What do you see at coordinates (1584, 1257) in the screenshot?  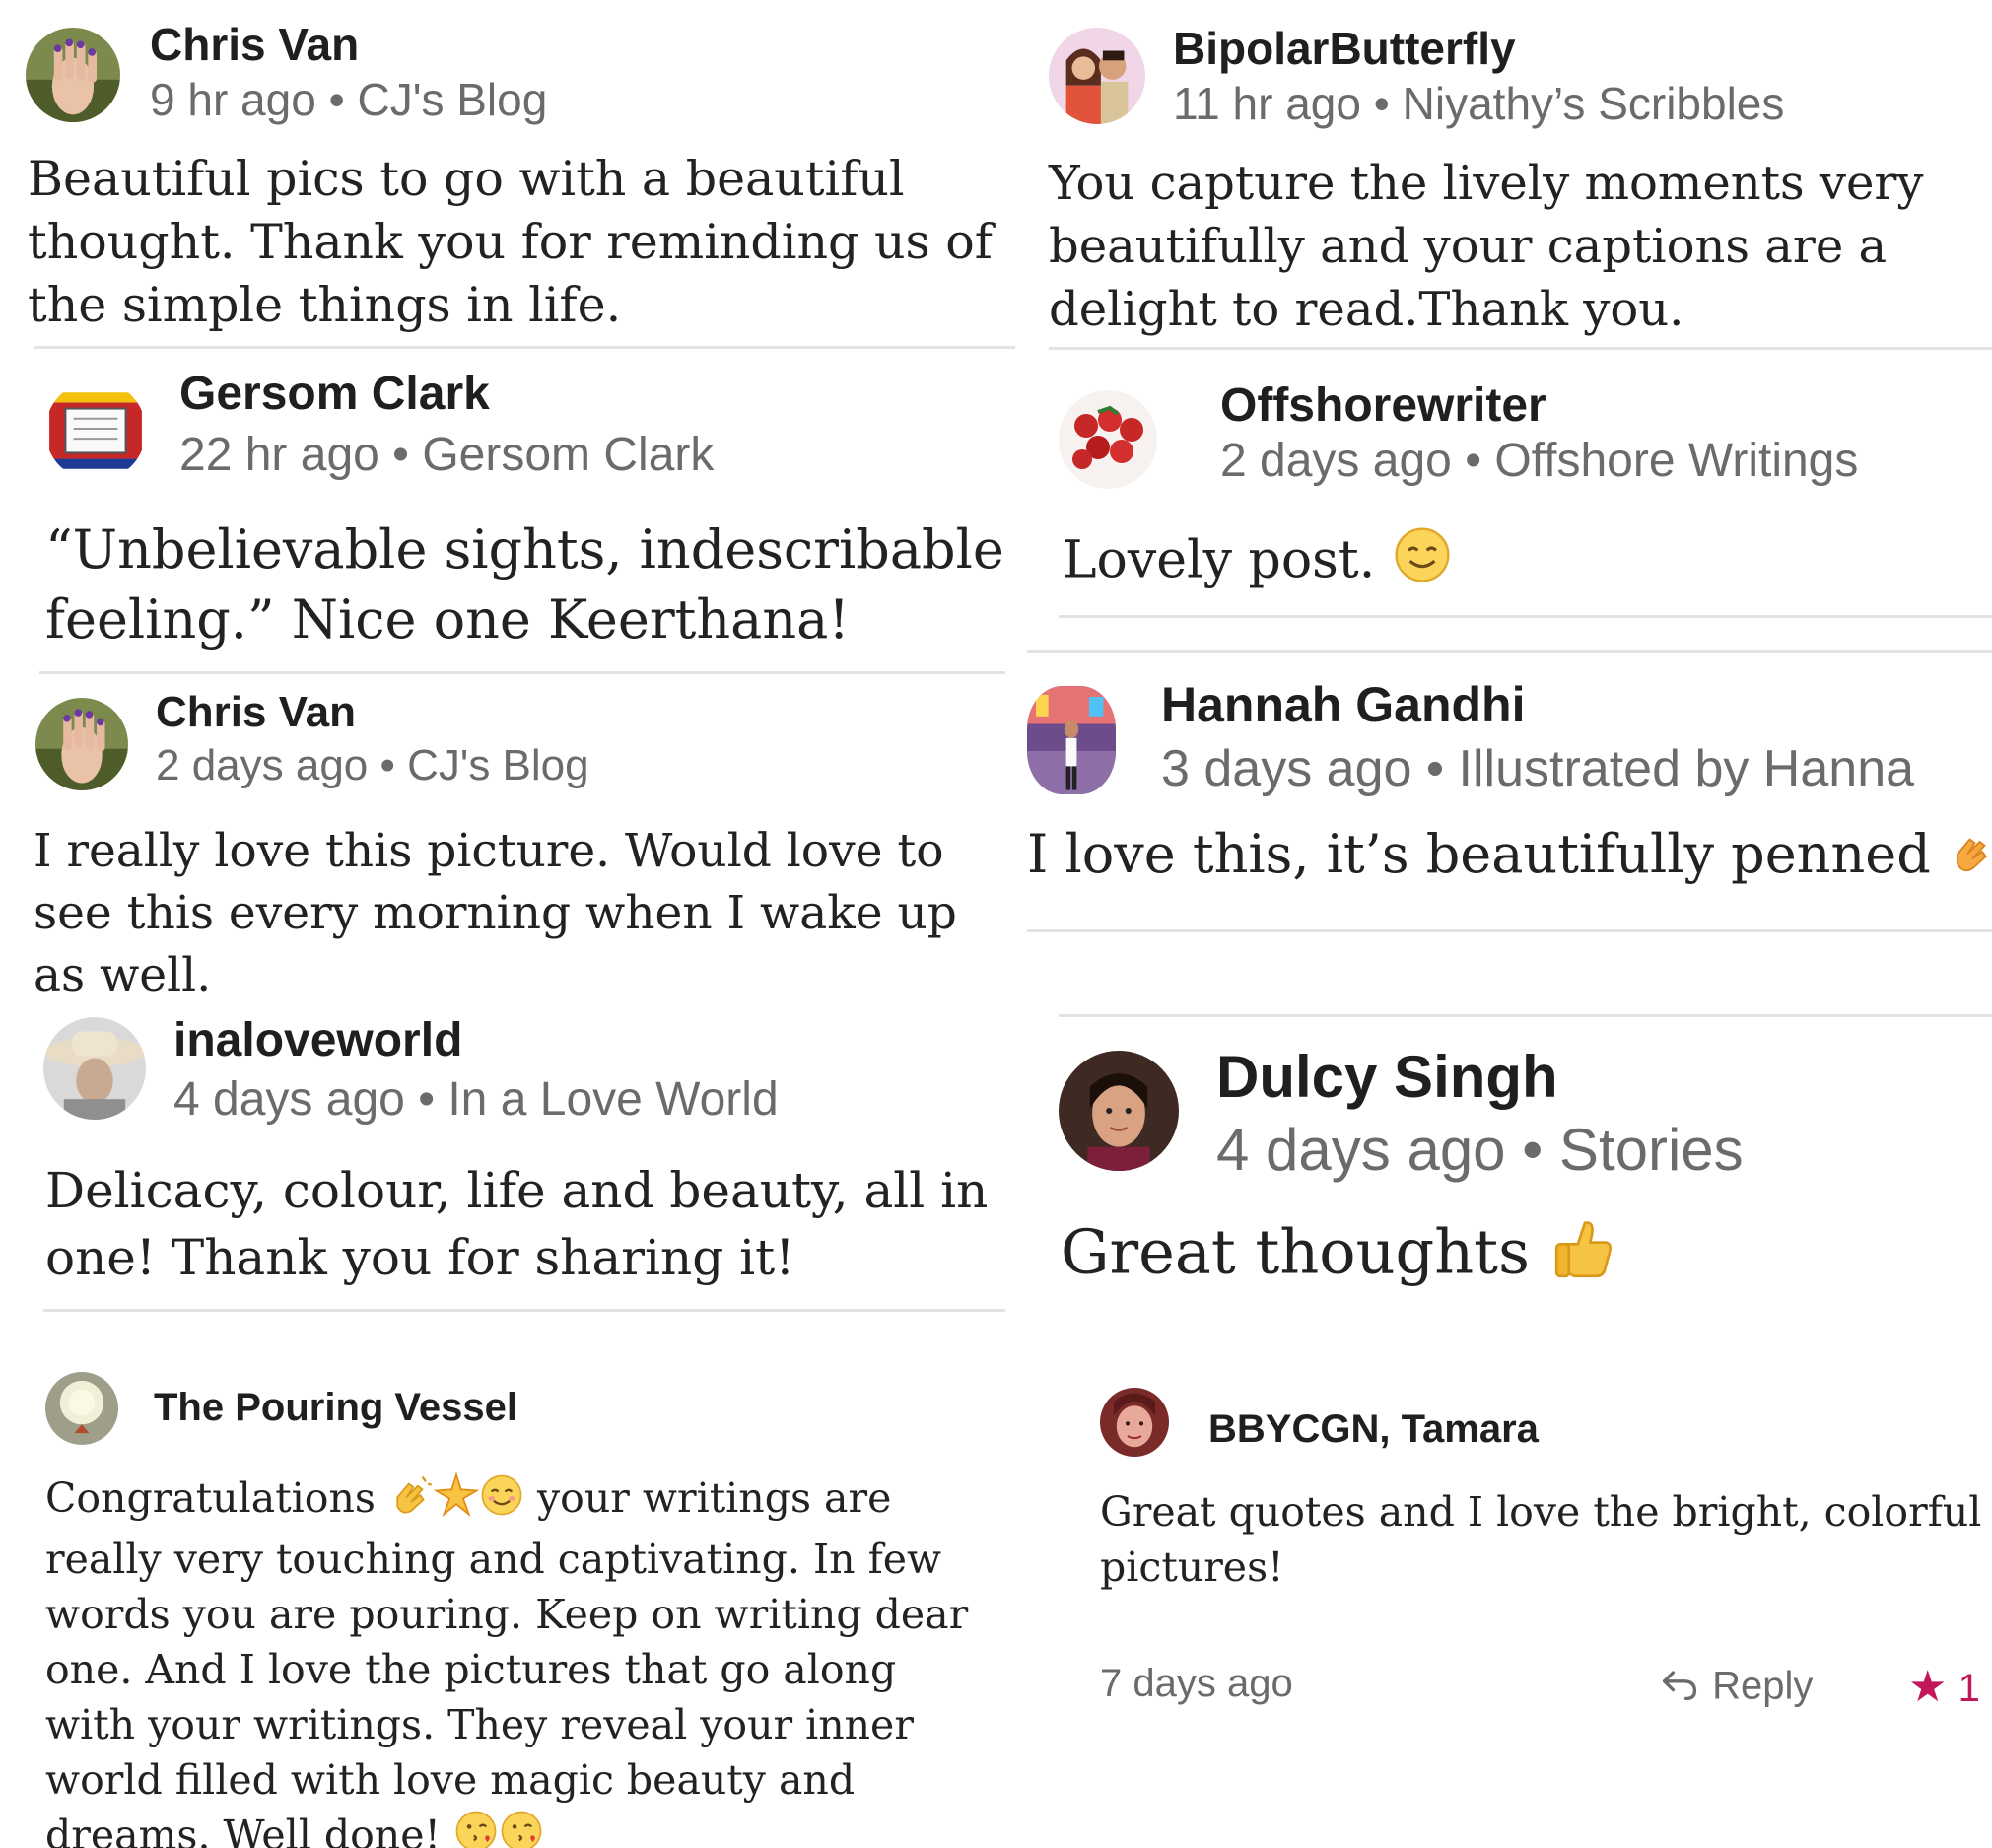 I see `thumbs-up-icon` at bounding box center [1584, 1257].